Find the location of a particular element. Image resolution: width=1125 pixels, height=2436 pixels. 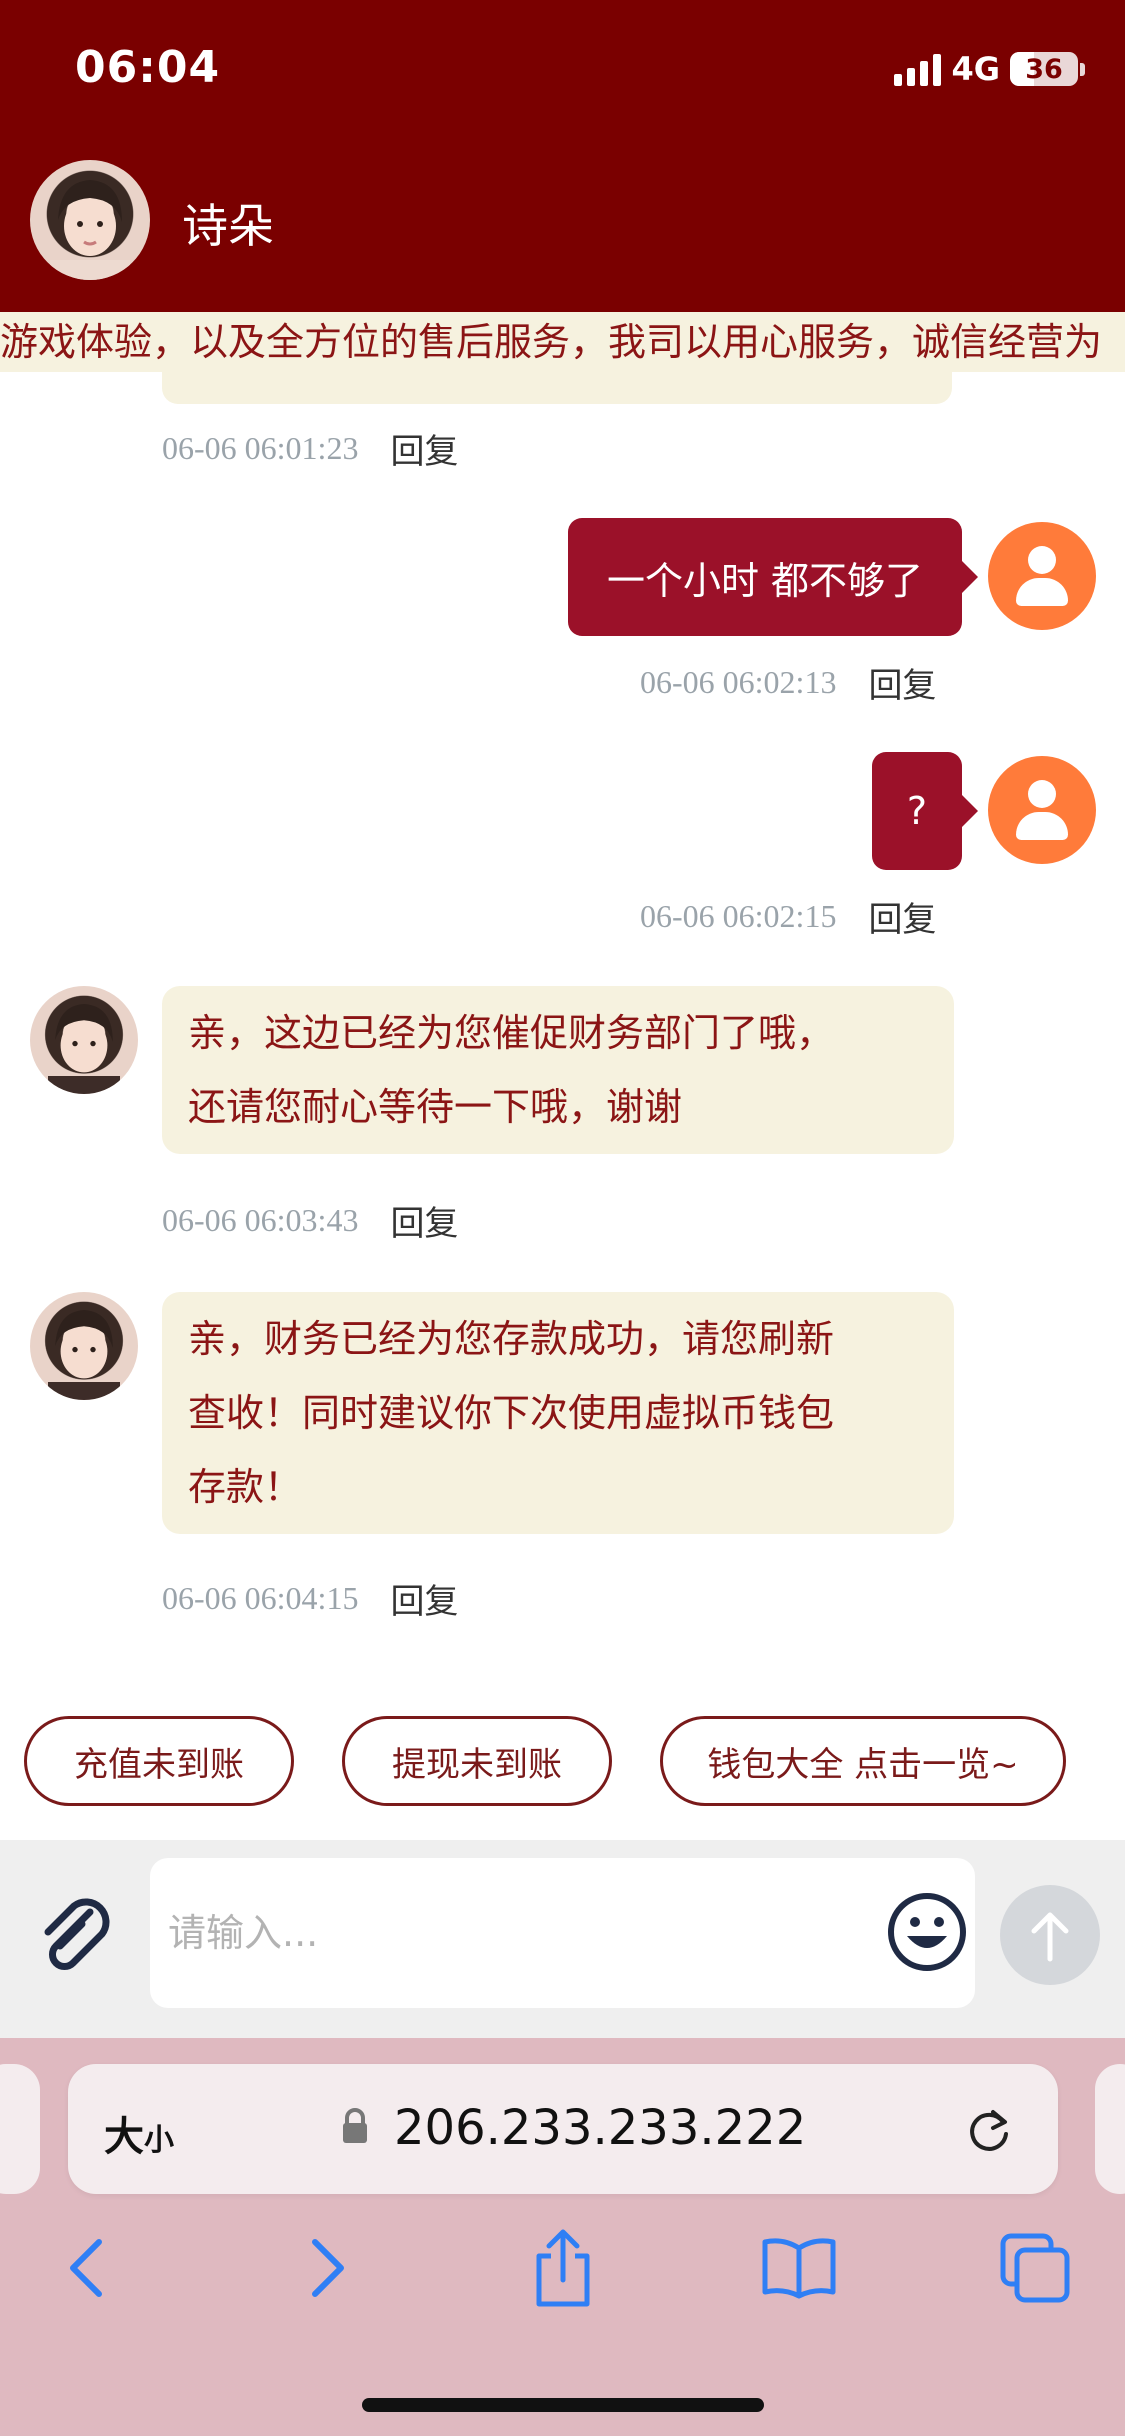

incoming-message-bubble: 亲，财务已经为您存款成功，请您刷新 查收！同时建议你下次使用虚拟币钱包 存款！ is located at coordinates (558, 1413).